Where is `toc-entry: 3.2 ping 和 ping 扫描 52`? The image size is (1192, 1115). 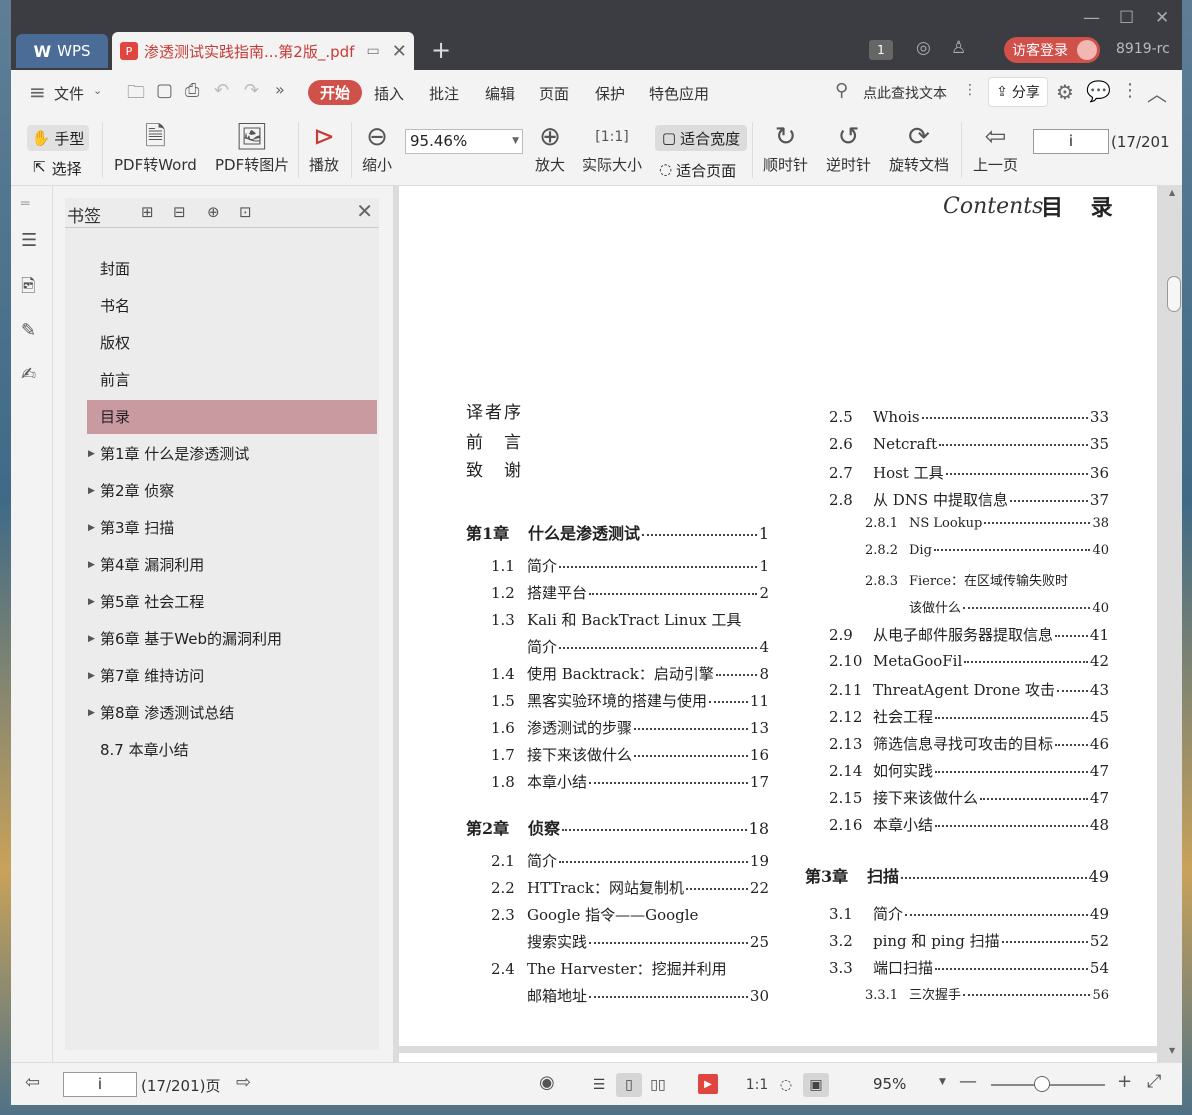 toc-entry: 3.2 ping 和 ping 扫描 52 is located at coordinates (969, 940).